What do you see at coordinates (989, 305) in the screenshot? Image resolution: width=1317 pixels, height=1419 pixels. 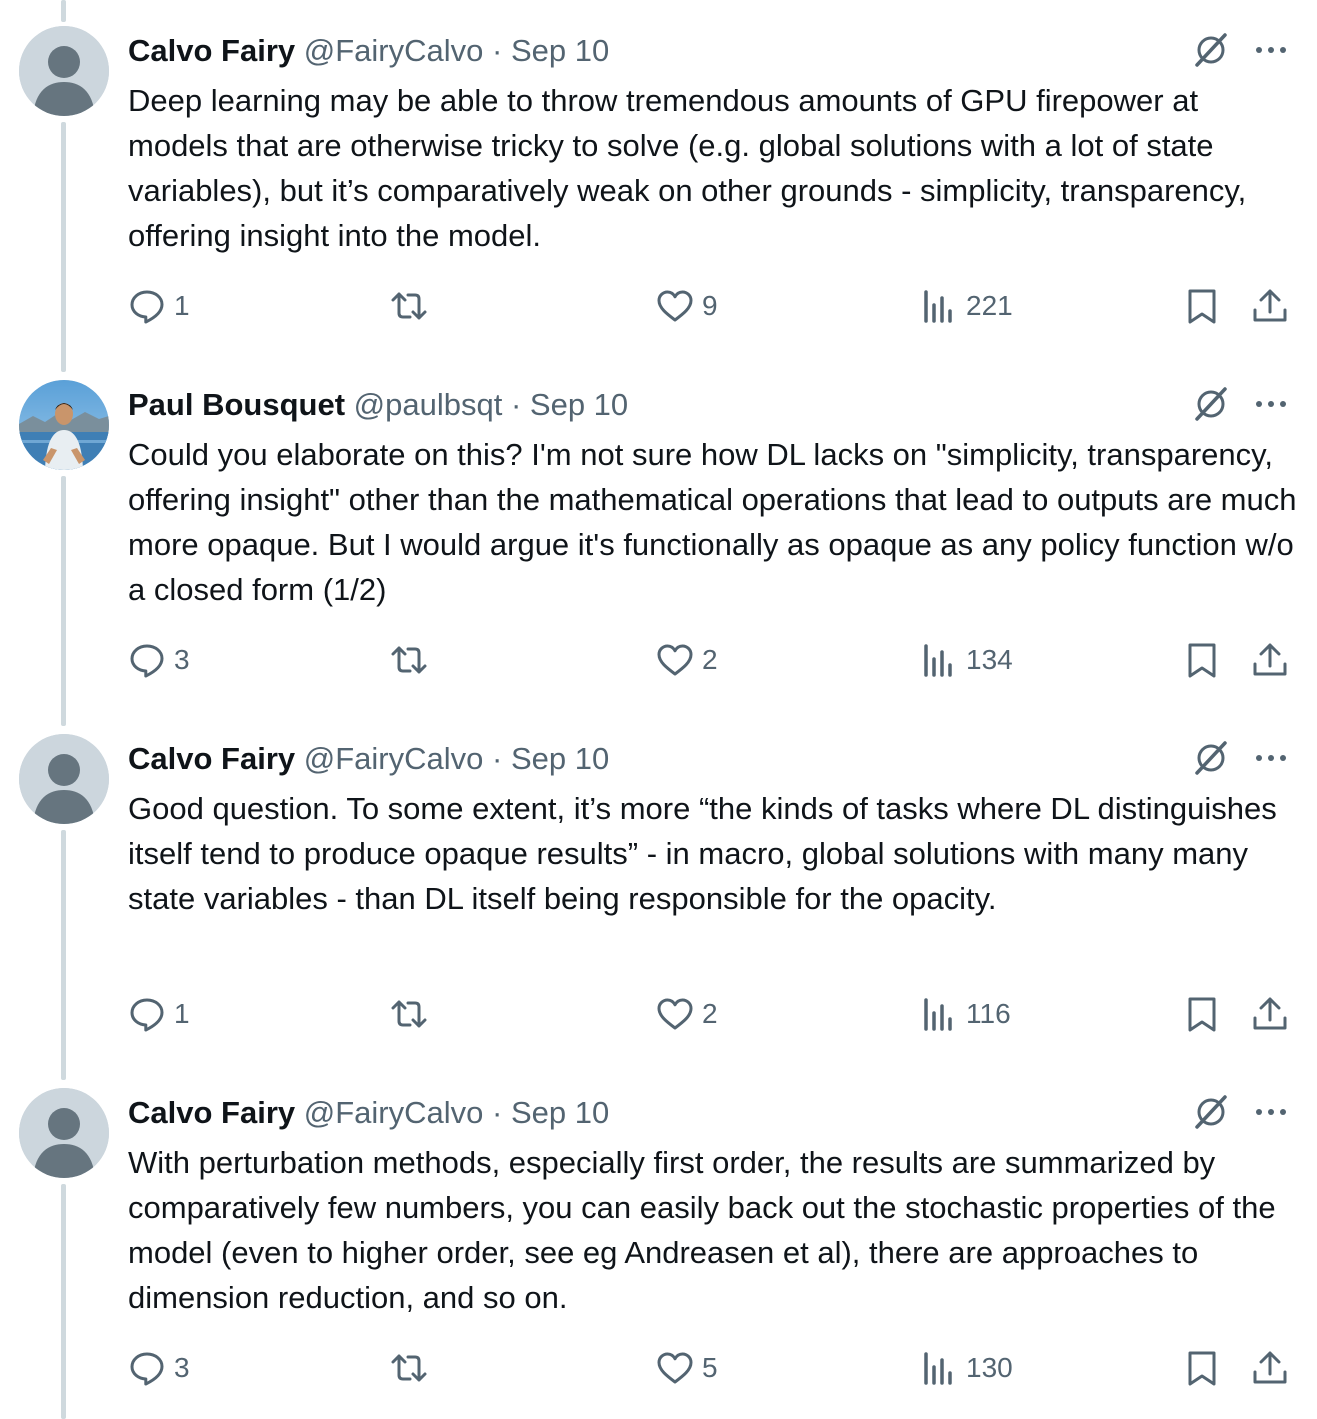 I see `view-count: 221` at bounding box center [989, 305].